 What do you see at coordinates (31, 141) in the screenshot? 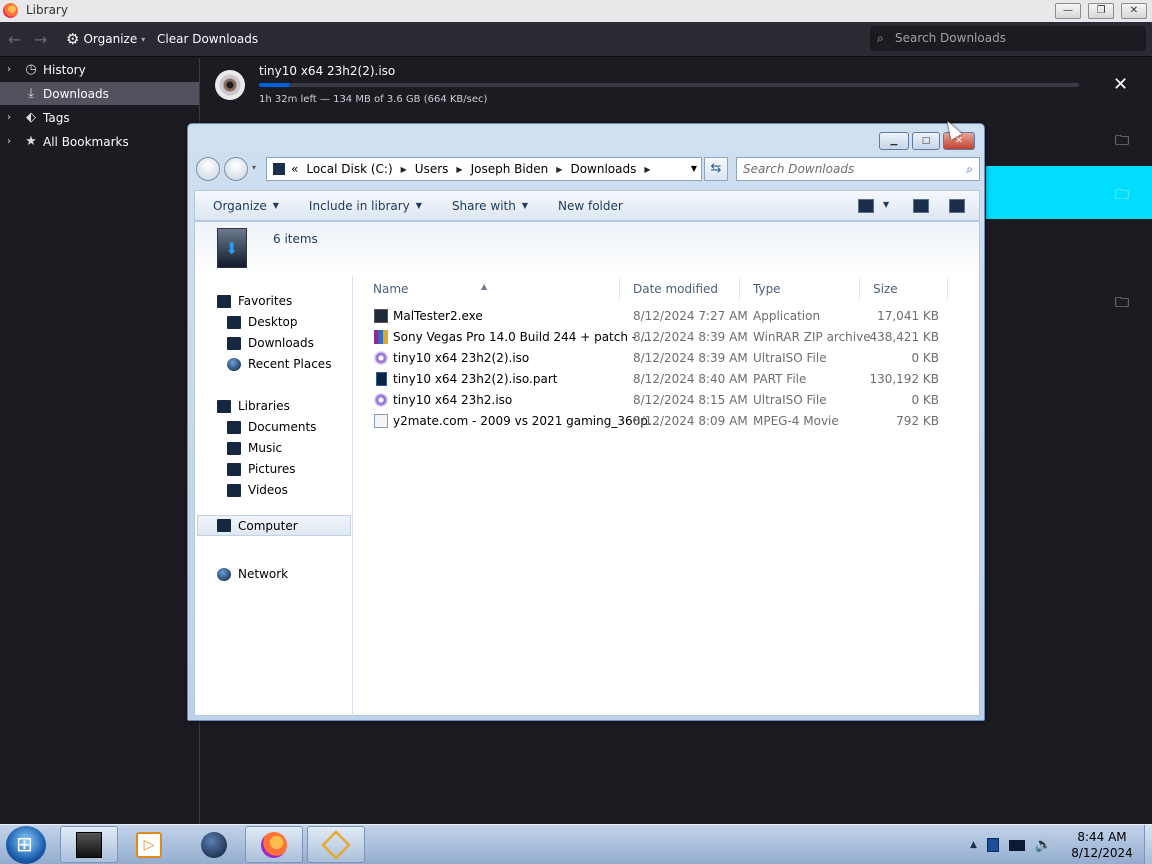
I see `star-icon: ★` at bounding box center [31, 141].